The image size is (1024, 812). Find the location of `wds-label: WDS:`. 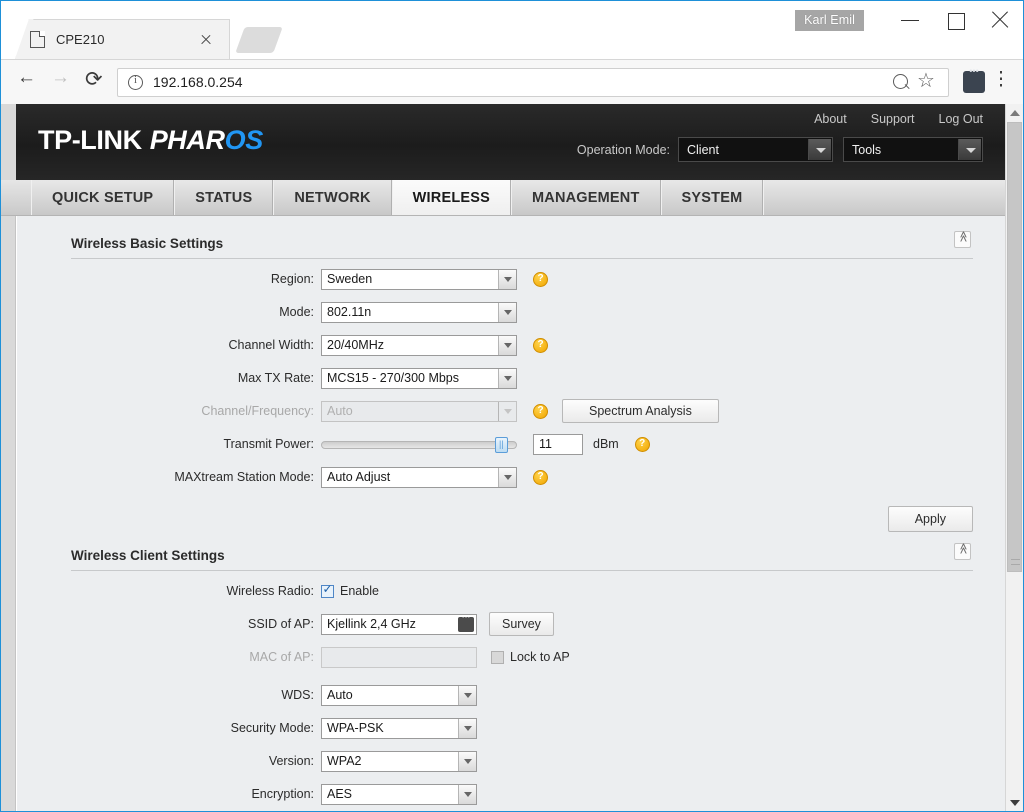

wds-label: WDS: is located at coordinates (297, 695).